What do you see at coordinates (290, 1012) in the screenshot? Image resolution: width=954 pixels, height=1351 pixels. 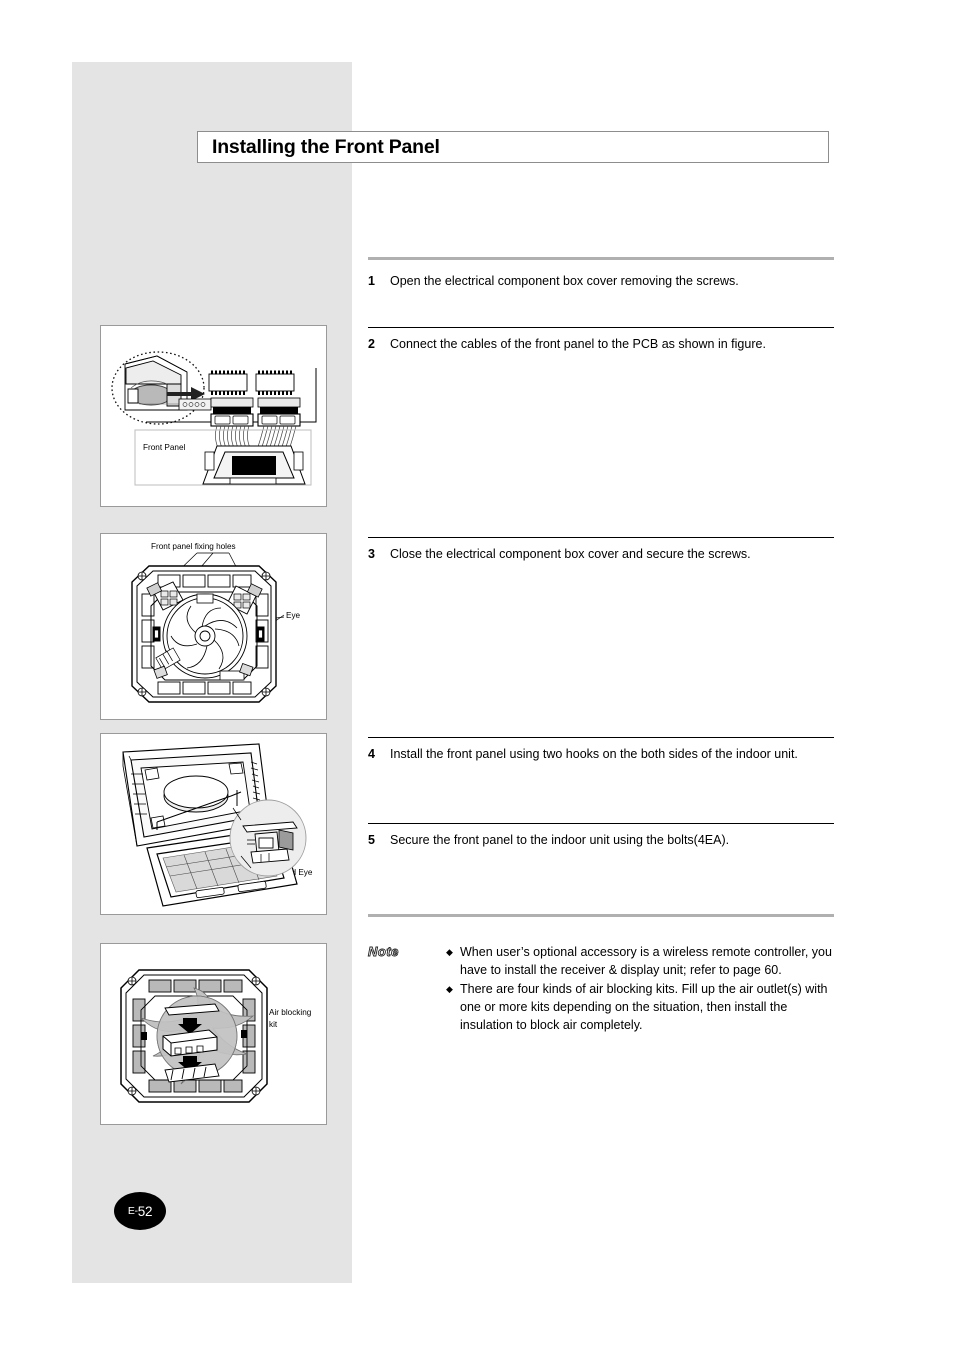 I see `figure4-air-blocking-kit-label-line1: Air blocking` at bounding box center [290, 1012].